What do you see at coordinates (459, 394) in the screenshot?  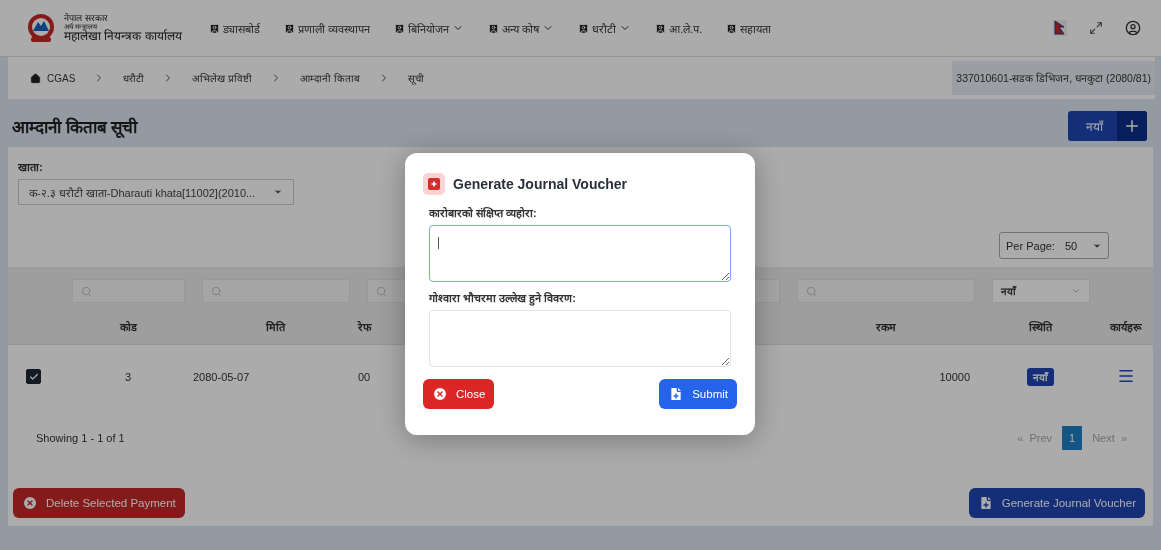 I see `close-button: Close` at bounding box center [459, 394].